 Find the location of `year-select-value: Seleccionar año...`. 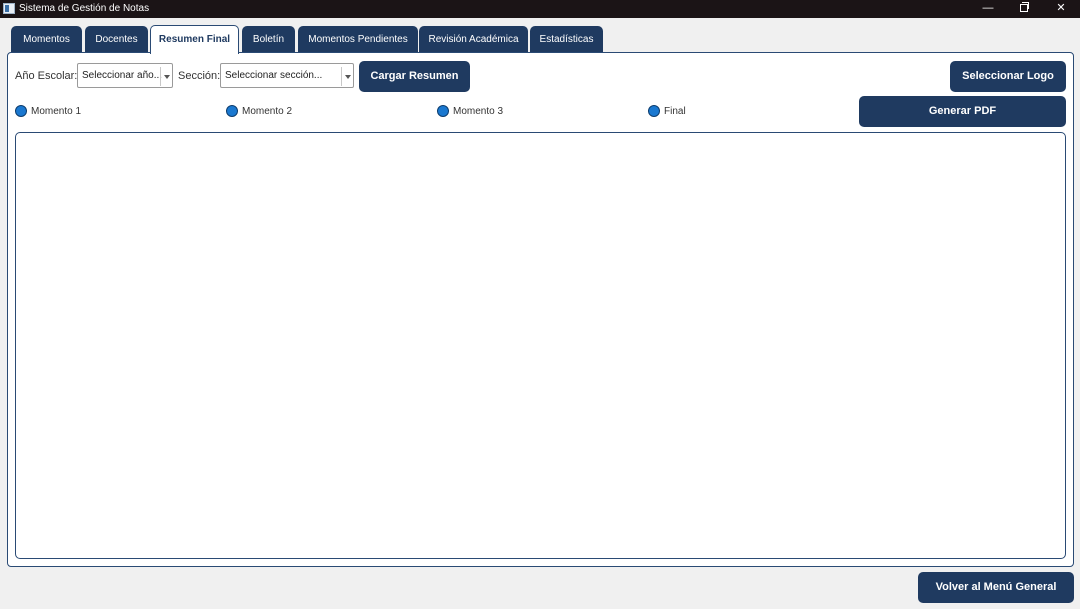

year-select-value: Seleccionar año... is located at coordinates (122, 75).